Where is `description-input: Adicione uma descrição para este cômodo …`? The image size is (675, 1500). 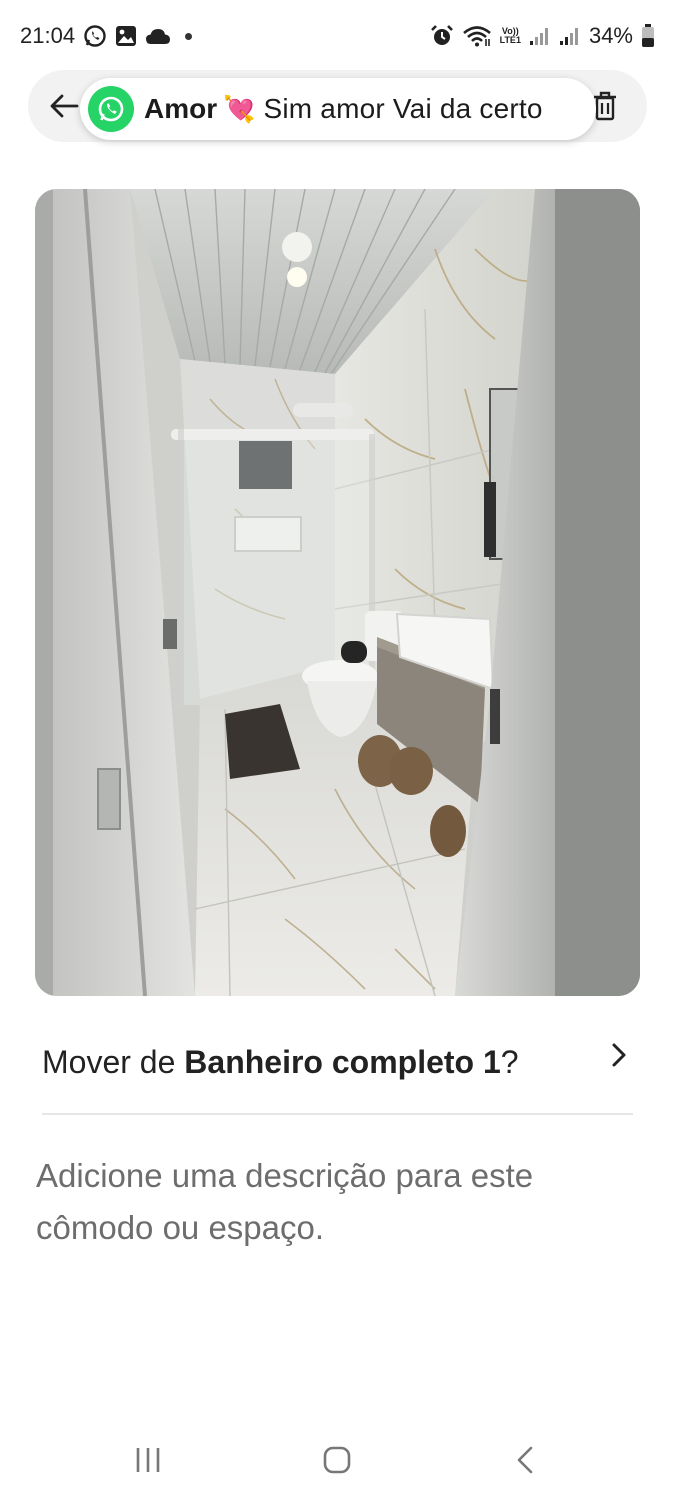
description-input: Adicione uma descrição para este cômodo … is located at coordinates (326, 1202).